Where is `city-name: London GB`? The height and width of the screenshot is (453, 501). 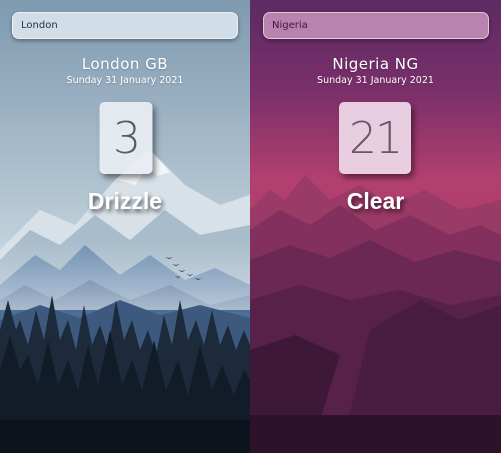
city-name: London GB is located at coordinates (125, 64).